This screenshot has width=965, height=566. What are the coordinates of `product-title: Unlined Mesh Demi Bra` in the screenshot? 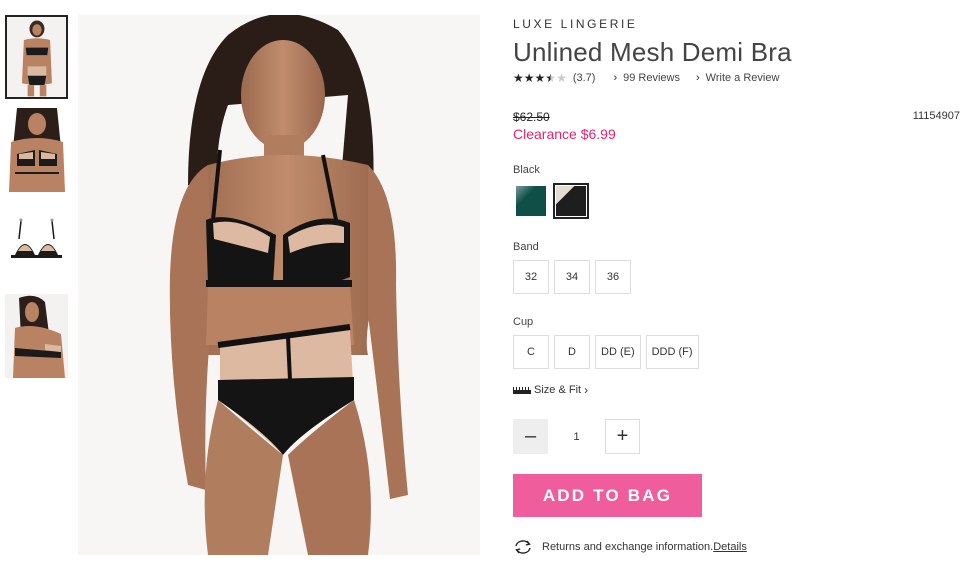 It's located at (652, 52).